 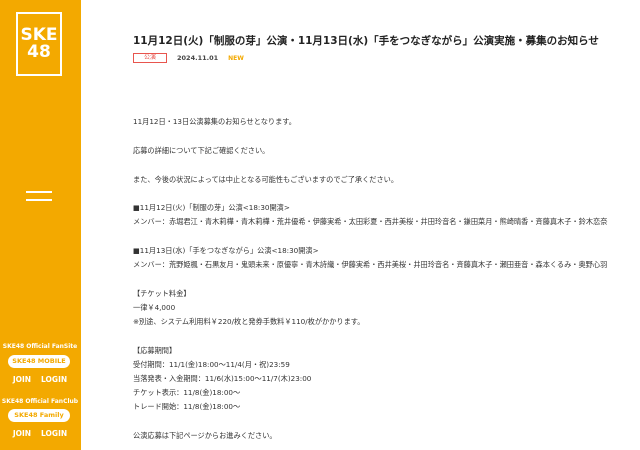 I want to click on period-line: チケット表示：11/8(金)18:00～, so click(x=187, y=392).